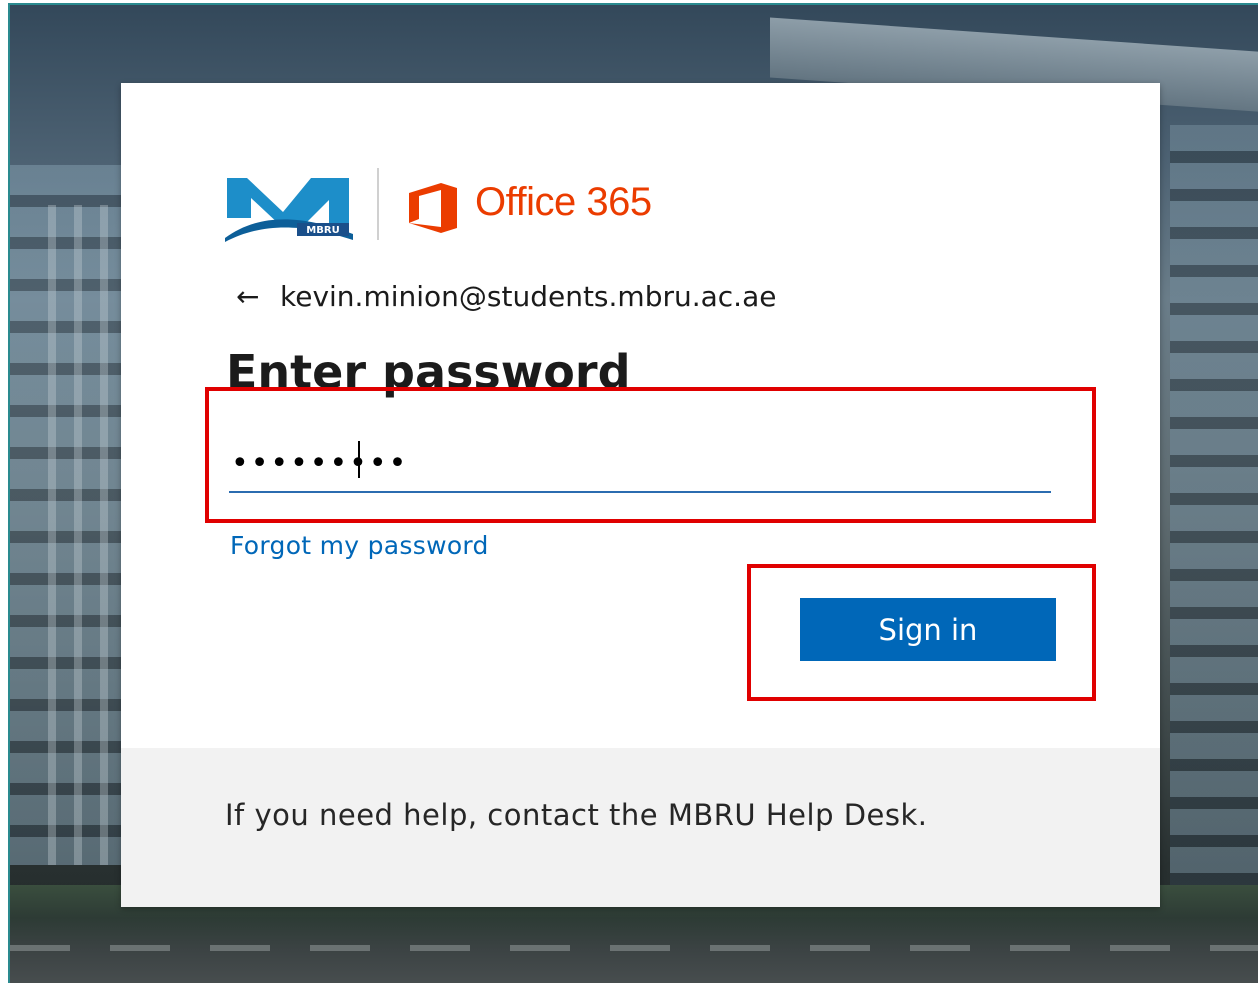 The width and height of the screenshot is (1258, 983). Describe the element at coordinates (528, 296) in the screenshot. I see `account-email: kevin.minion@students.mbru.ac.ae` at that location.